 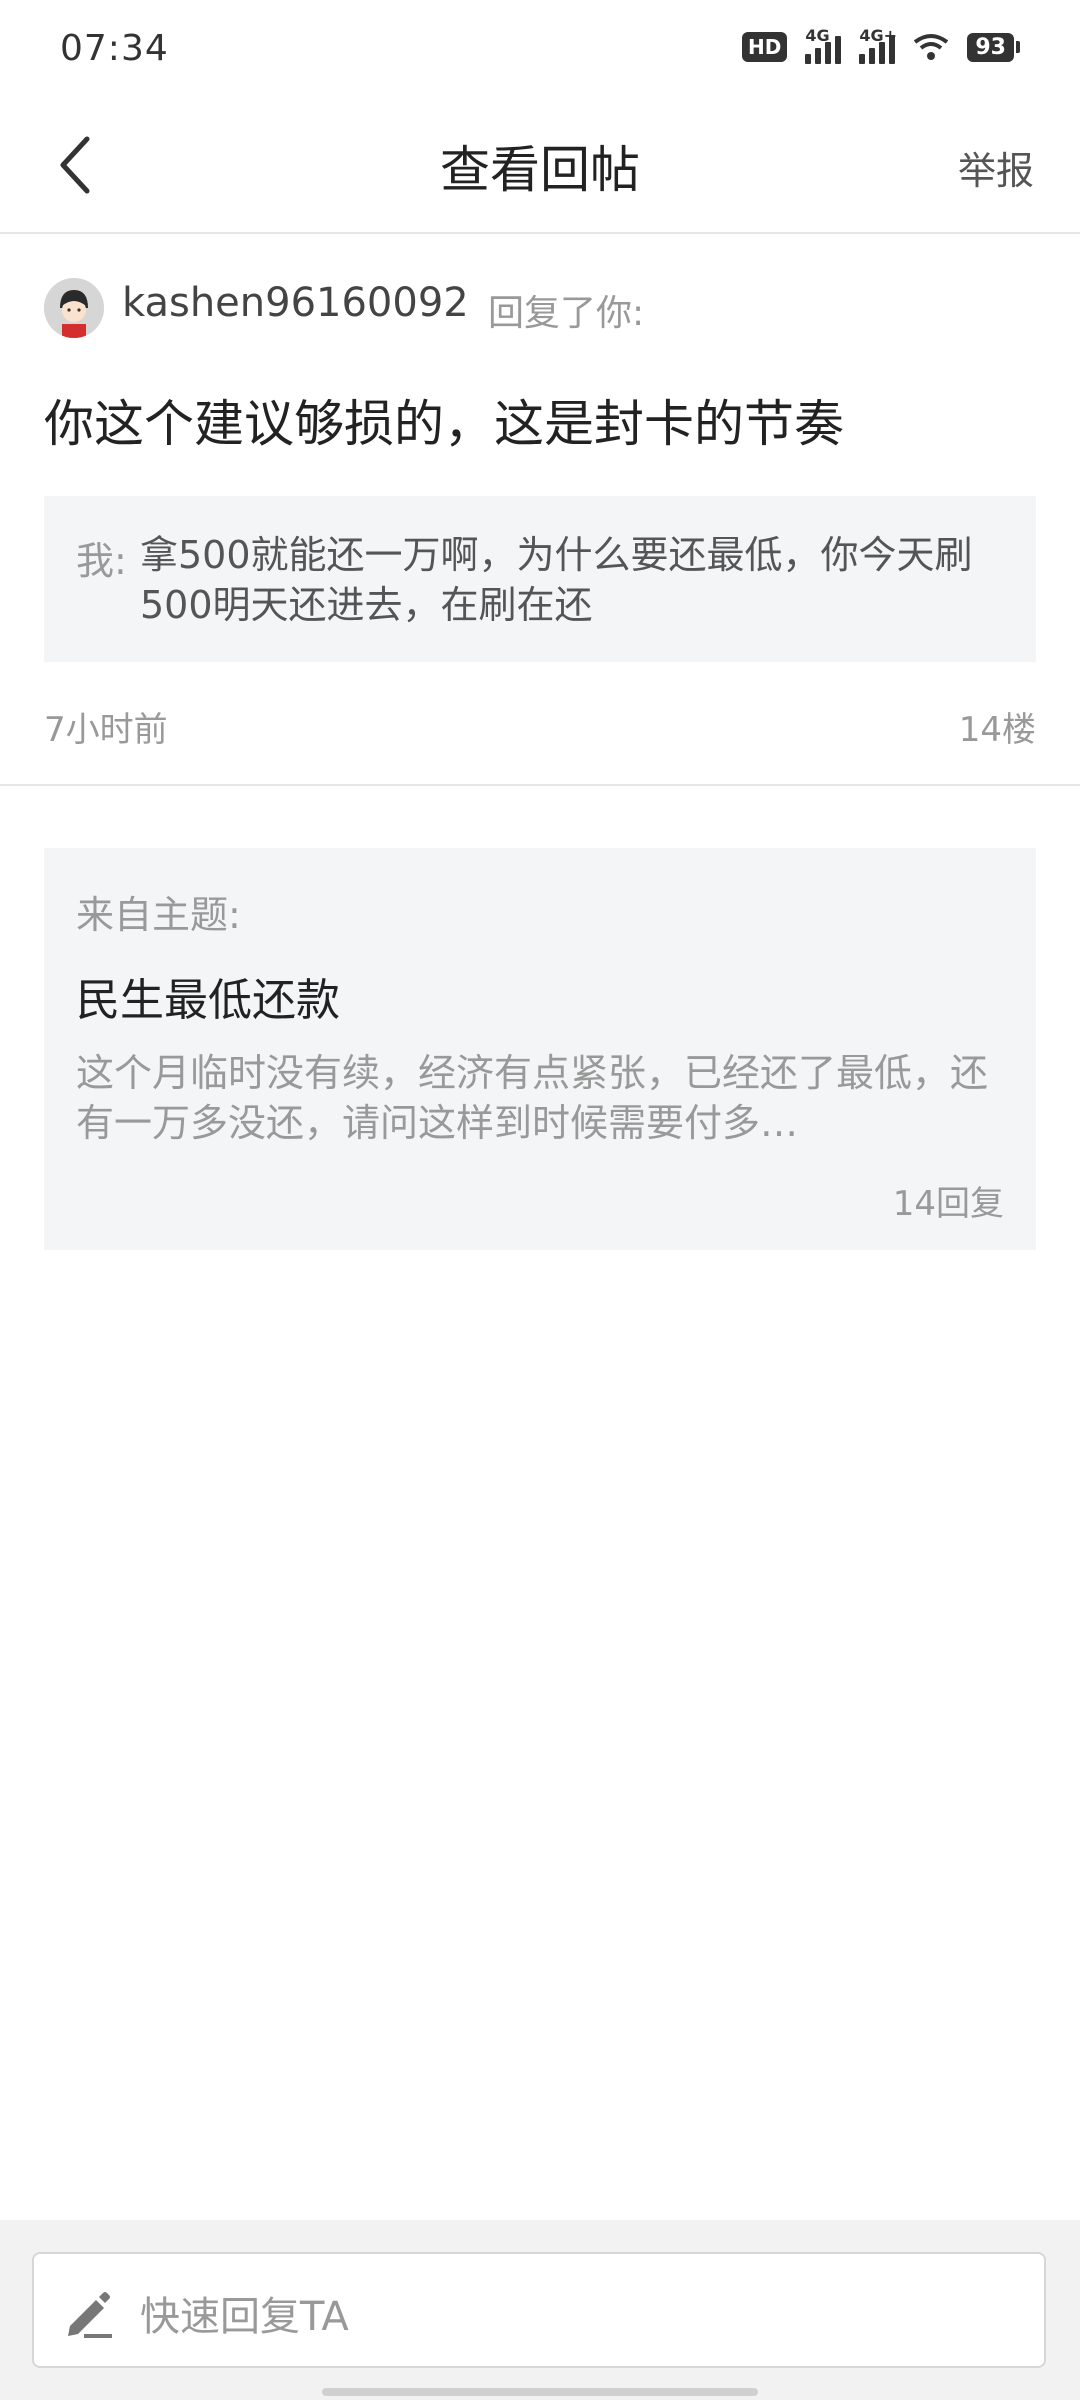 I want to click on nav-bar: 查看回帖 举报, so click(x=540, y=167).